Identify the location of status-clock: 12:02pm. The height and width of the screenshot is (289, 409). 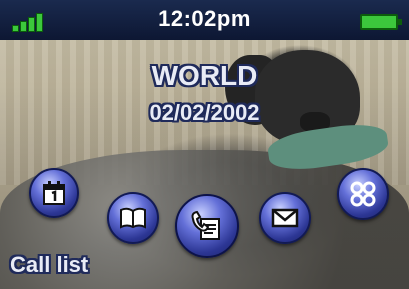
(204, 18).